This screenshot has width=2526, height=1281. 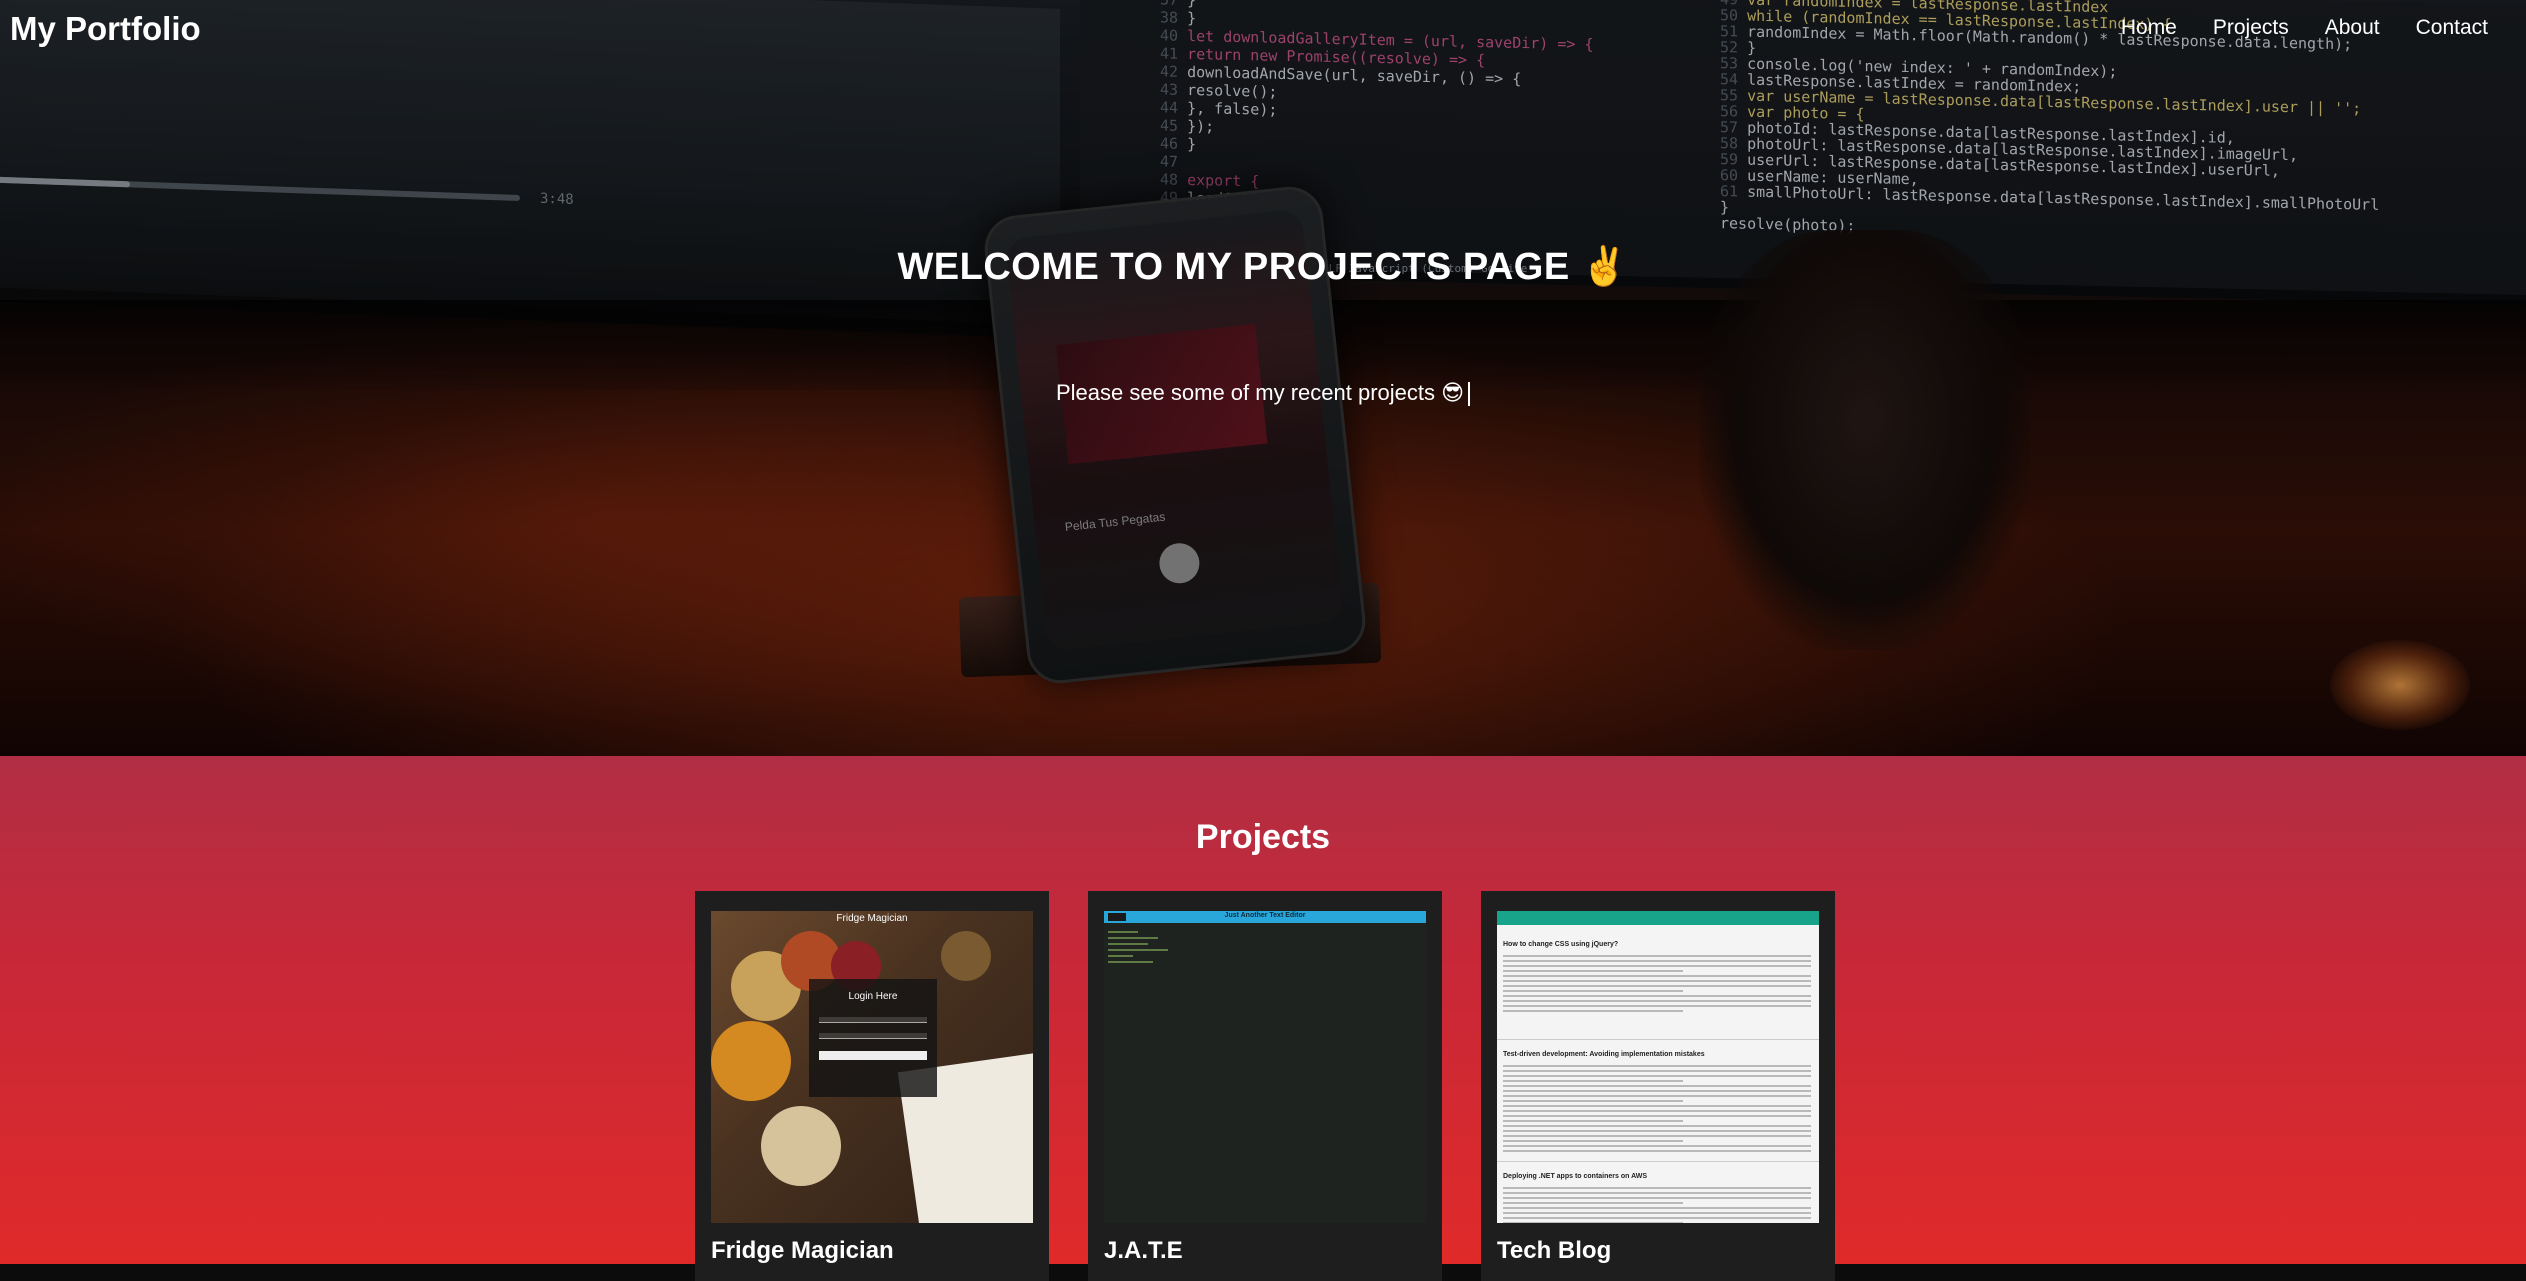 I want to click on nav-links: Home Projects About Contact, so click(x=2304, y=28).